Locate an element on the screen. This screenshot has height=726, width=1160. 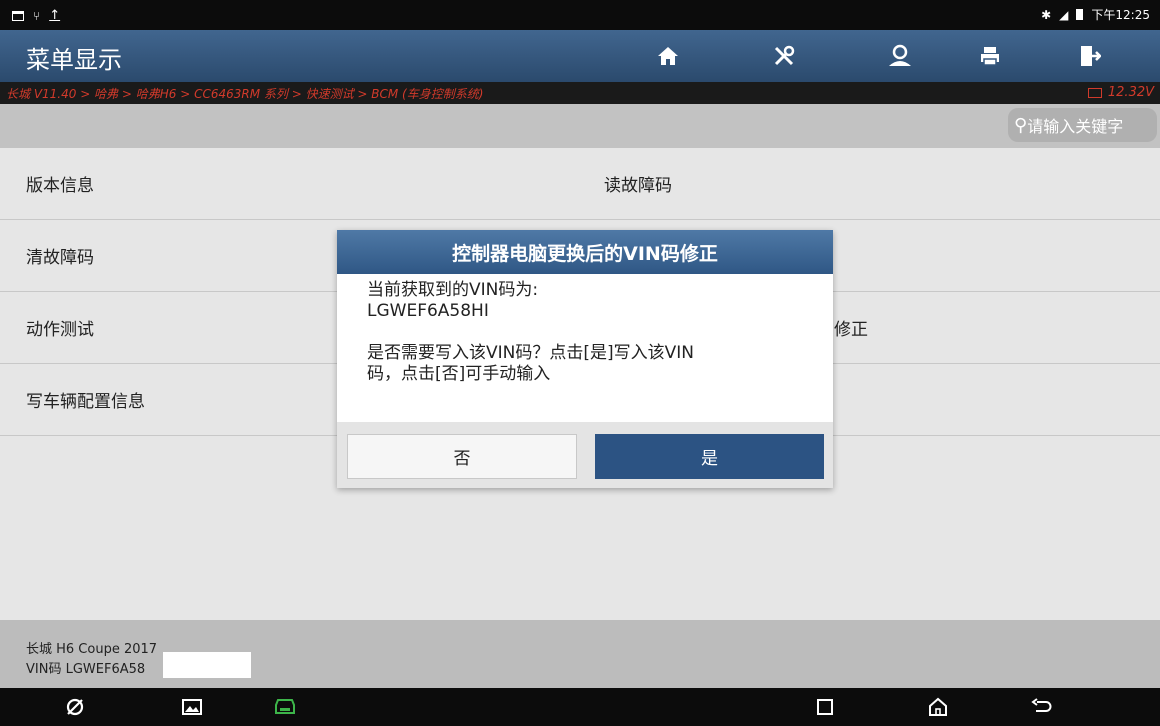
back-icon is located at coordinates (1041, 705).